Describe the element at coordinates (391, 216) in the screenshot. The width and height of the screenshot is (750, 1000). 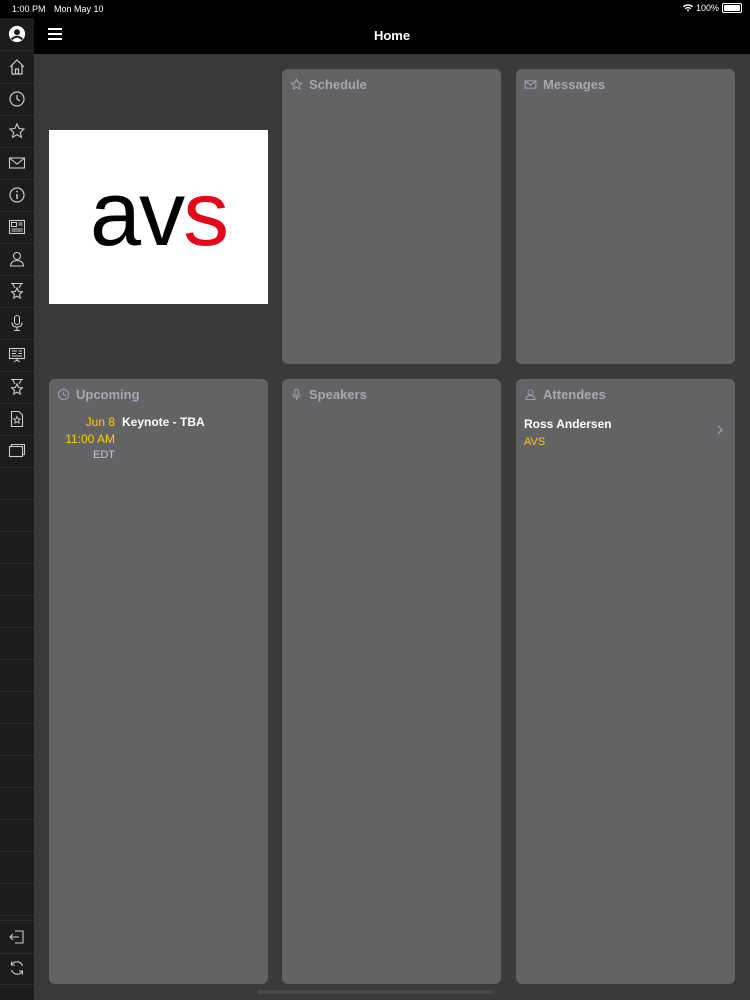
I see `schedule-card: Schedule` at that location.